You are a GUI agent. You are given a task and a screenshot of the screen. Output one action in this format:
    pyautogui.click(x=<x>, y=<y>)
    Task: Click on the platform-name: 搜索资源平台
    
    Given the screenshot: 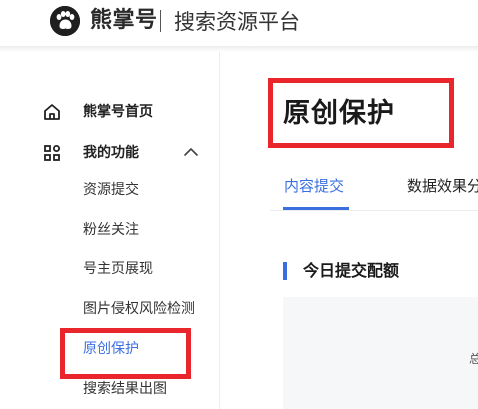 What is the action you would take?
    pyautogui.click(x=237, y=22)
    